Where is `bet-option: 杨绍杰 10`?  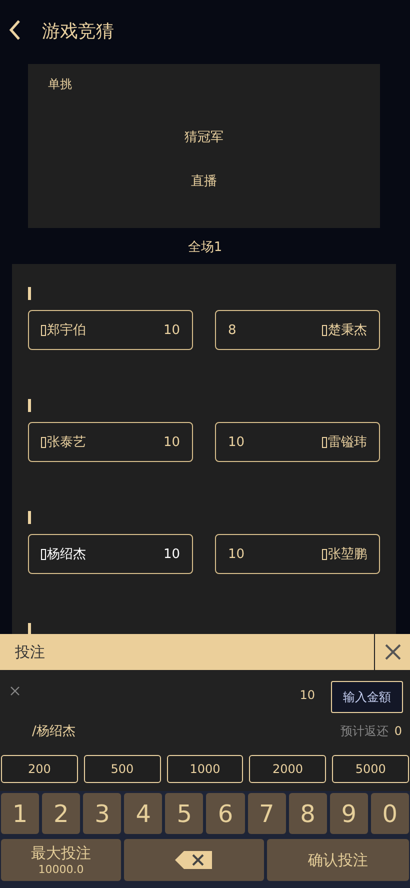
bet-option: 杨绍杰 10 is located at coordinates (110, 554).